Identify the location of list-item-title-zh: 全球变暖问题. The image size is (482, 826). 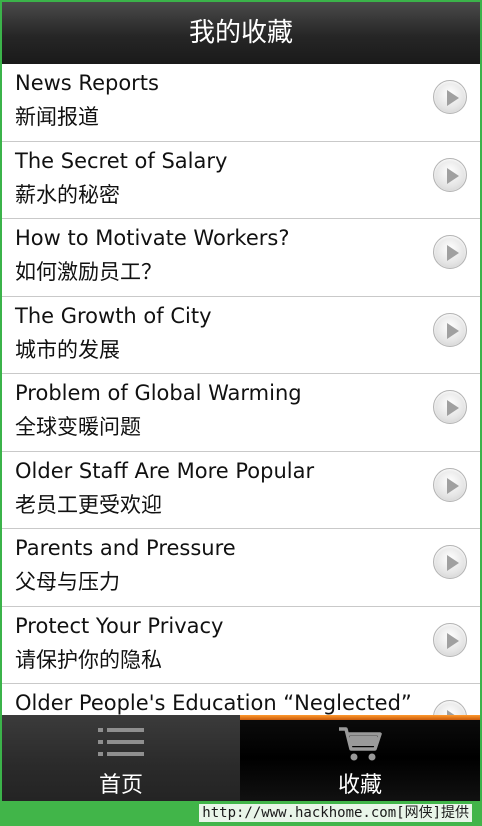
(78, 427).